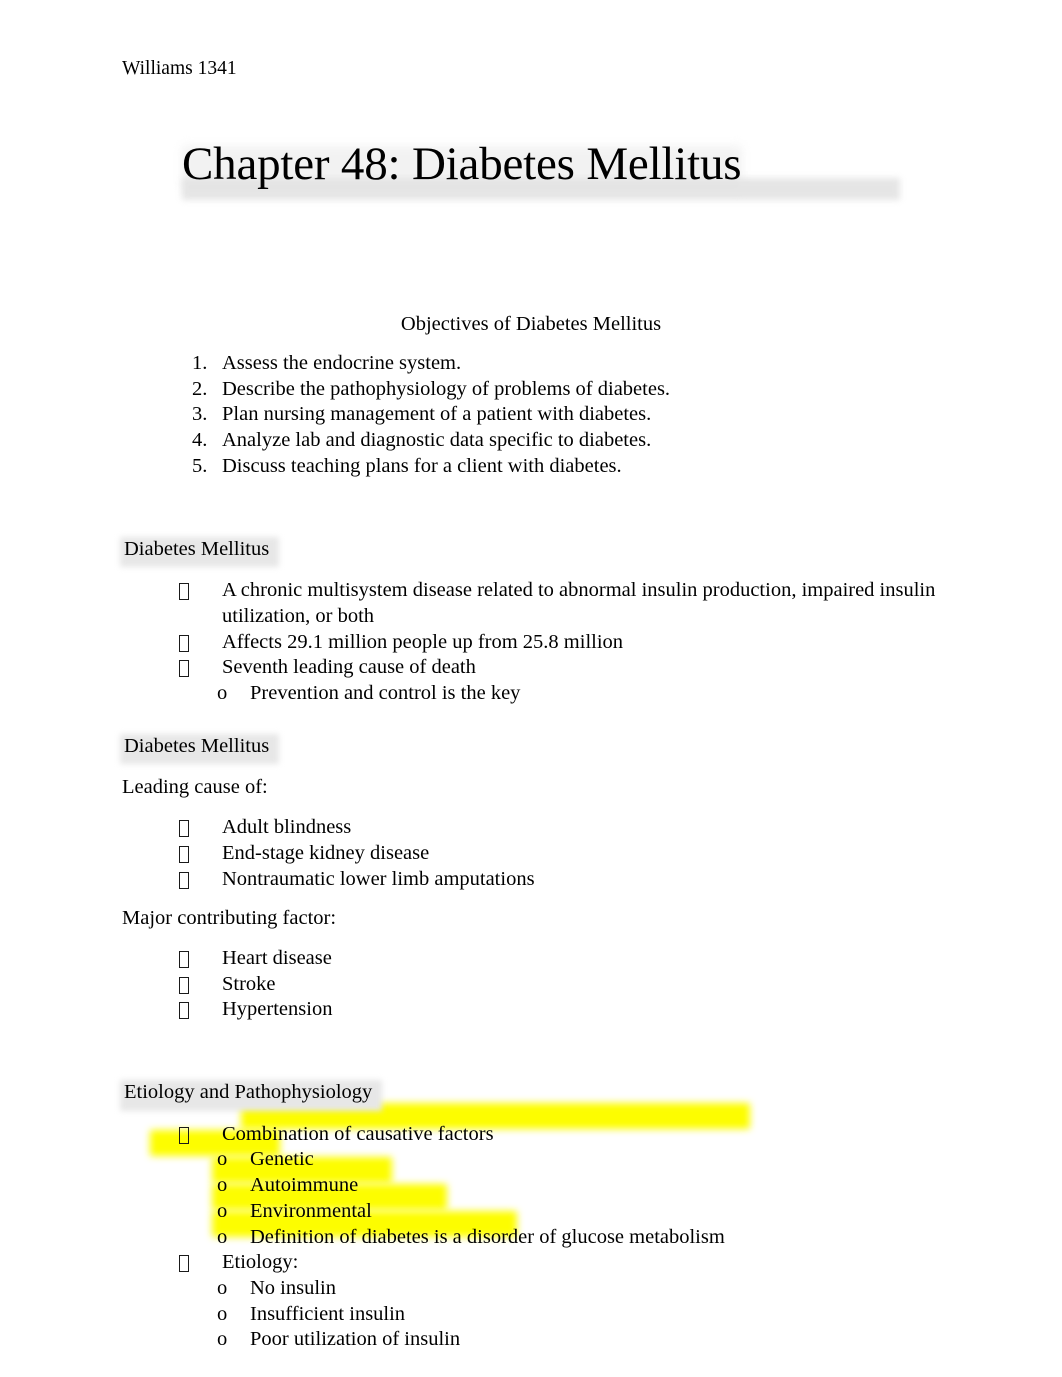  What do you see at coordinates (287, 827) in the screenshot?
I see `list-item-label: Adult blindness` at bounding box center [287, 827].